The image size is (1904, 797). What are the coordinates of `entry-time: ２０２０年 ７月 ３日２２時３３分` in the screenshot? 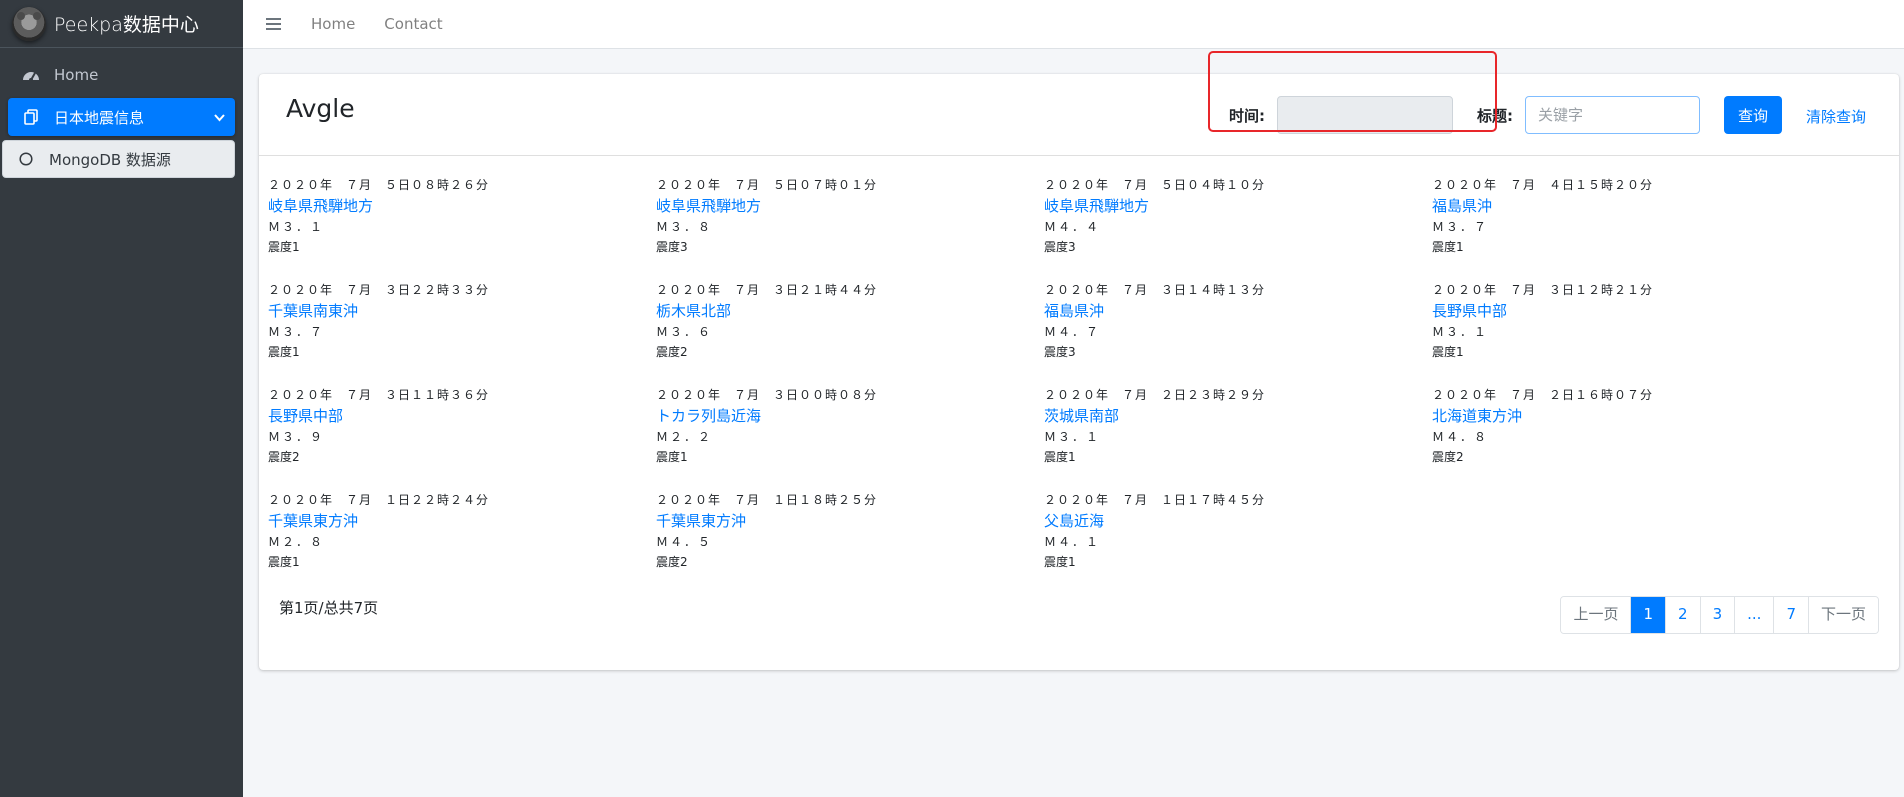 It's located at (379, 290).